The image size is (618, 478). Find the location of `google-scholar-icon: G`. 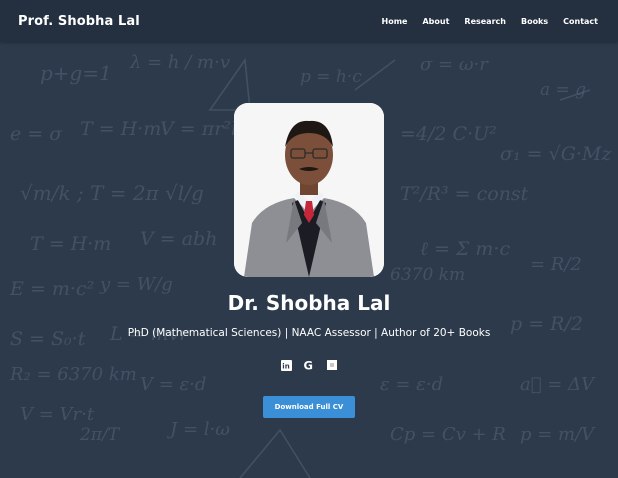

google-scholar-icon: G is located at coordinates (309, 365).